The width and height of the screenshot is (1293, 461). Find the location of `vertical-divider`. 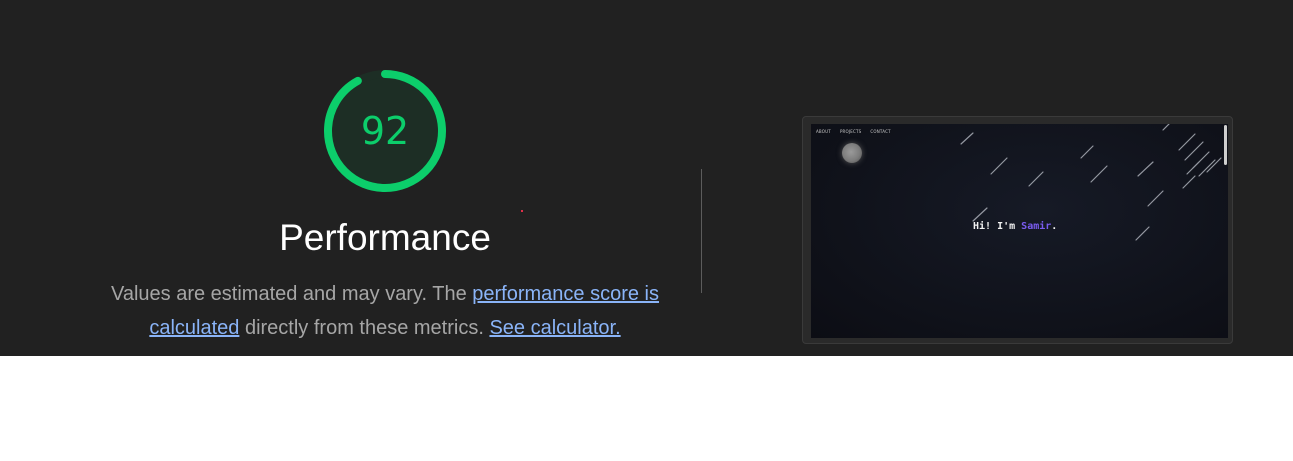

vertical-divider is located at coordinates (701, 231).